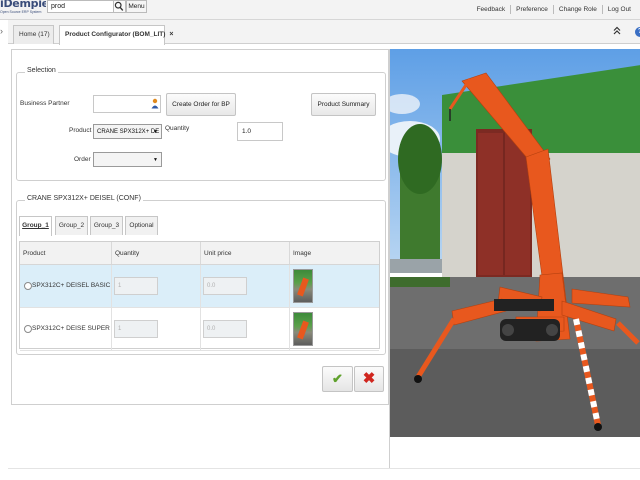  Describe the element at coordinates (41, 70) in the screenshot. I see `selection-legend: Selection` at that location.